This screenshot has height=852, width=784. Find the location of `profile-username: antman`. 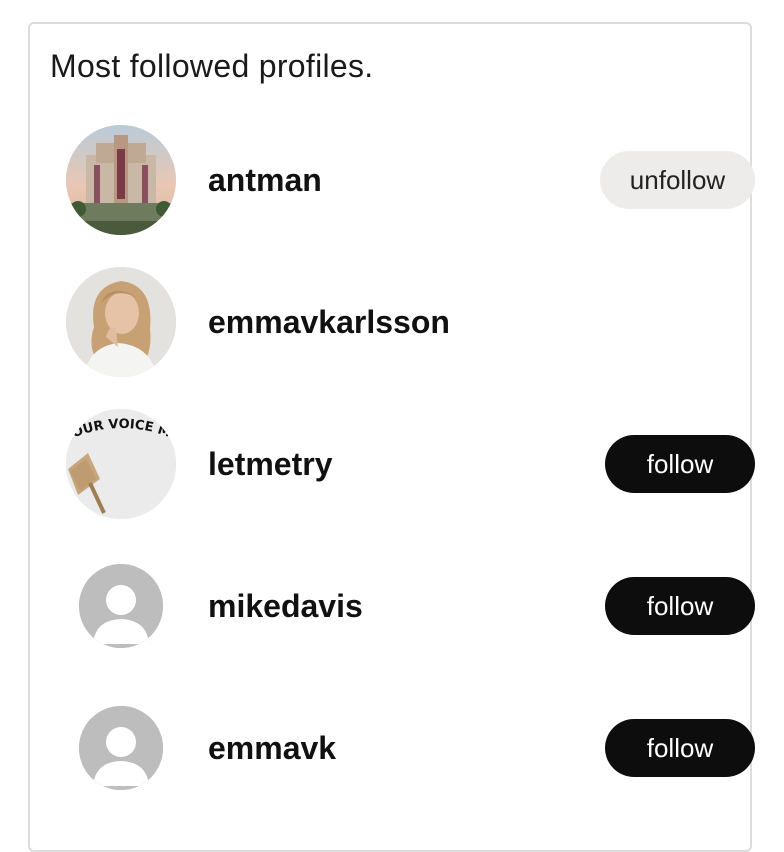

profile-username: antman is located at coordinates (265, 180).